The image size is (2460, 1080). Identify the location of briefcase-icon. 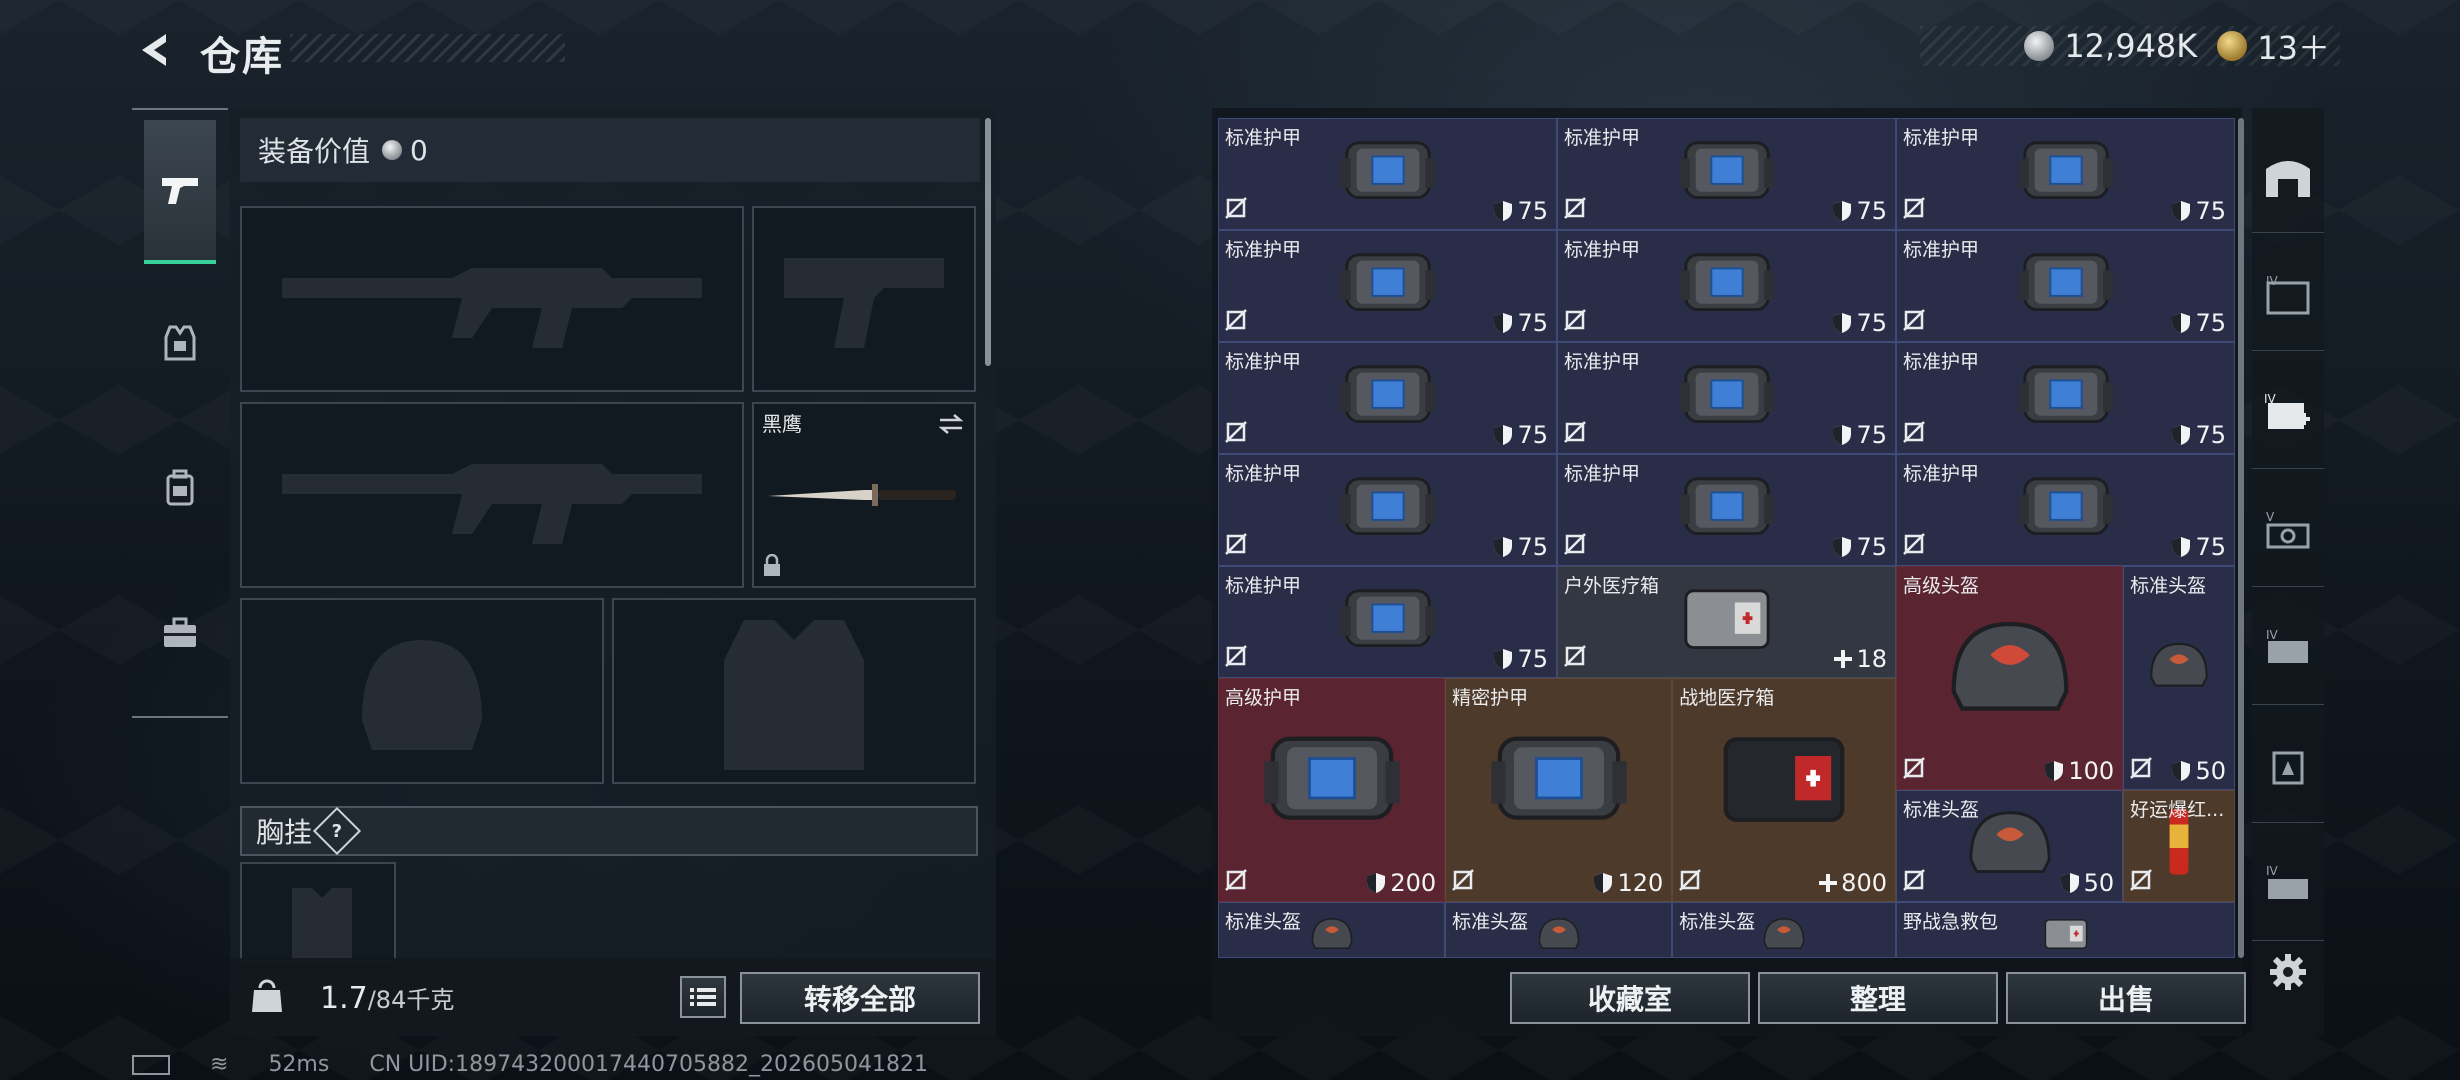
(180, 632).